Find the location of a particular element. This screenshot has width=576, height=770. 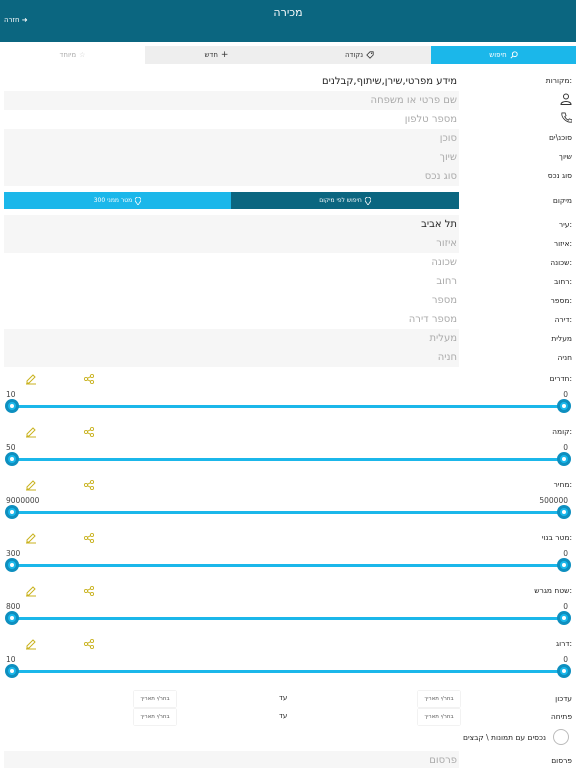

with-images-checkbox is located at coordinates (561, 737).